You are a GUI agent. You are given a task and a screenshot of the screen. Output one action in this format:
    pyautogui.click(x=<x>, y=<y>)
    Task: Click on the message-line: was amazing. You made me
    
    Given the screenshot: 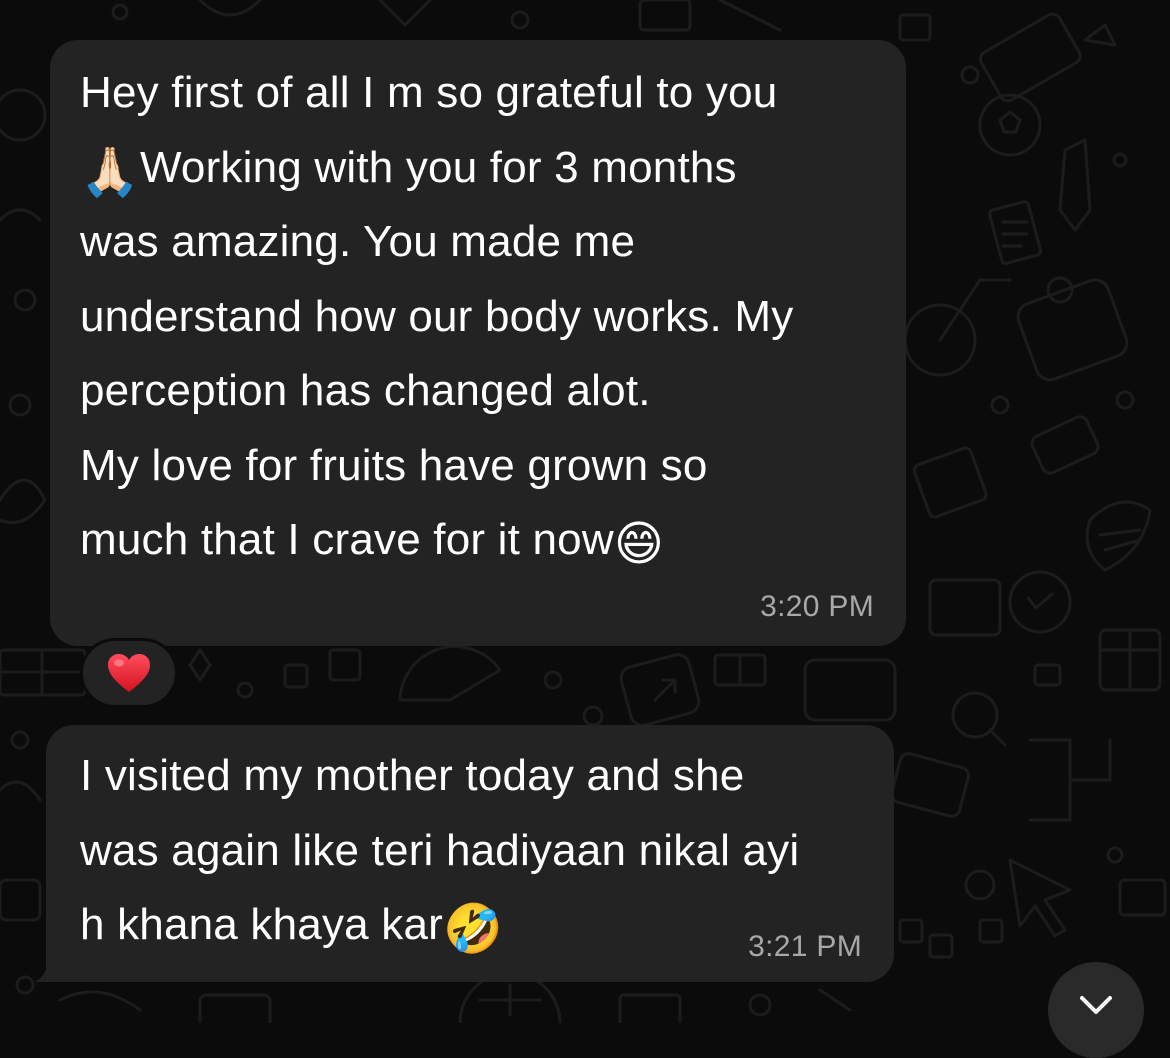 What is the action you would take?
    pyautogui.click(x=358, y=241)
    